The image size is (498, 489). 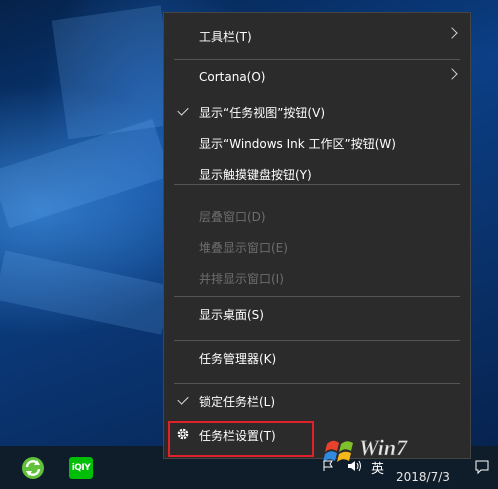 What do you see at coordinates (225, 36) in the screenshot?
I see `menu-item-label: 工具栏(T)` at bounding box center [225, 36].